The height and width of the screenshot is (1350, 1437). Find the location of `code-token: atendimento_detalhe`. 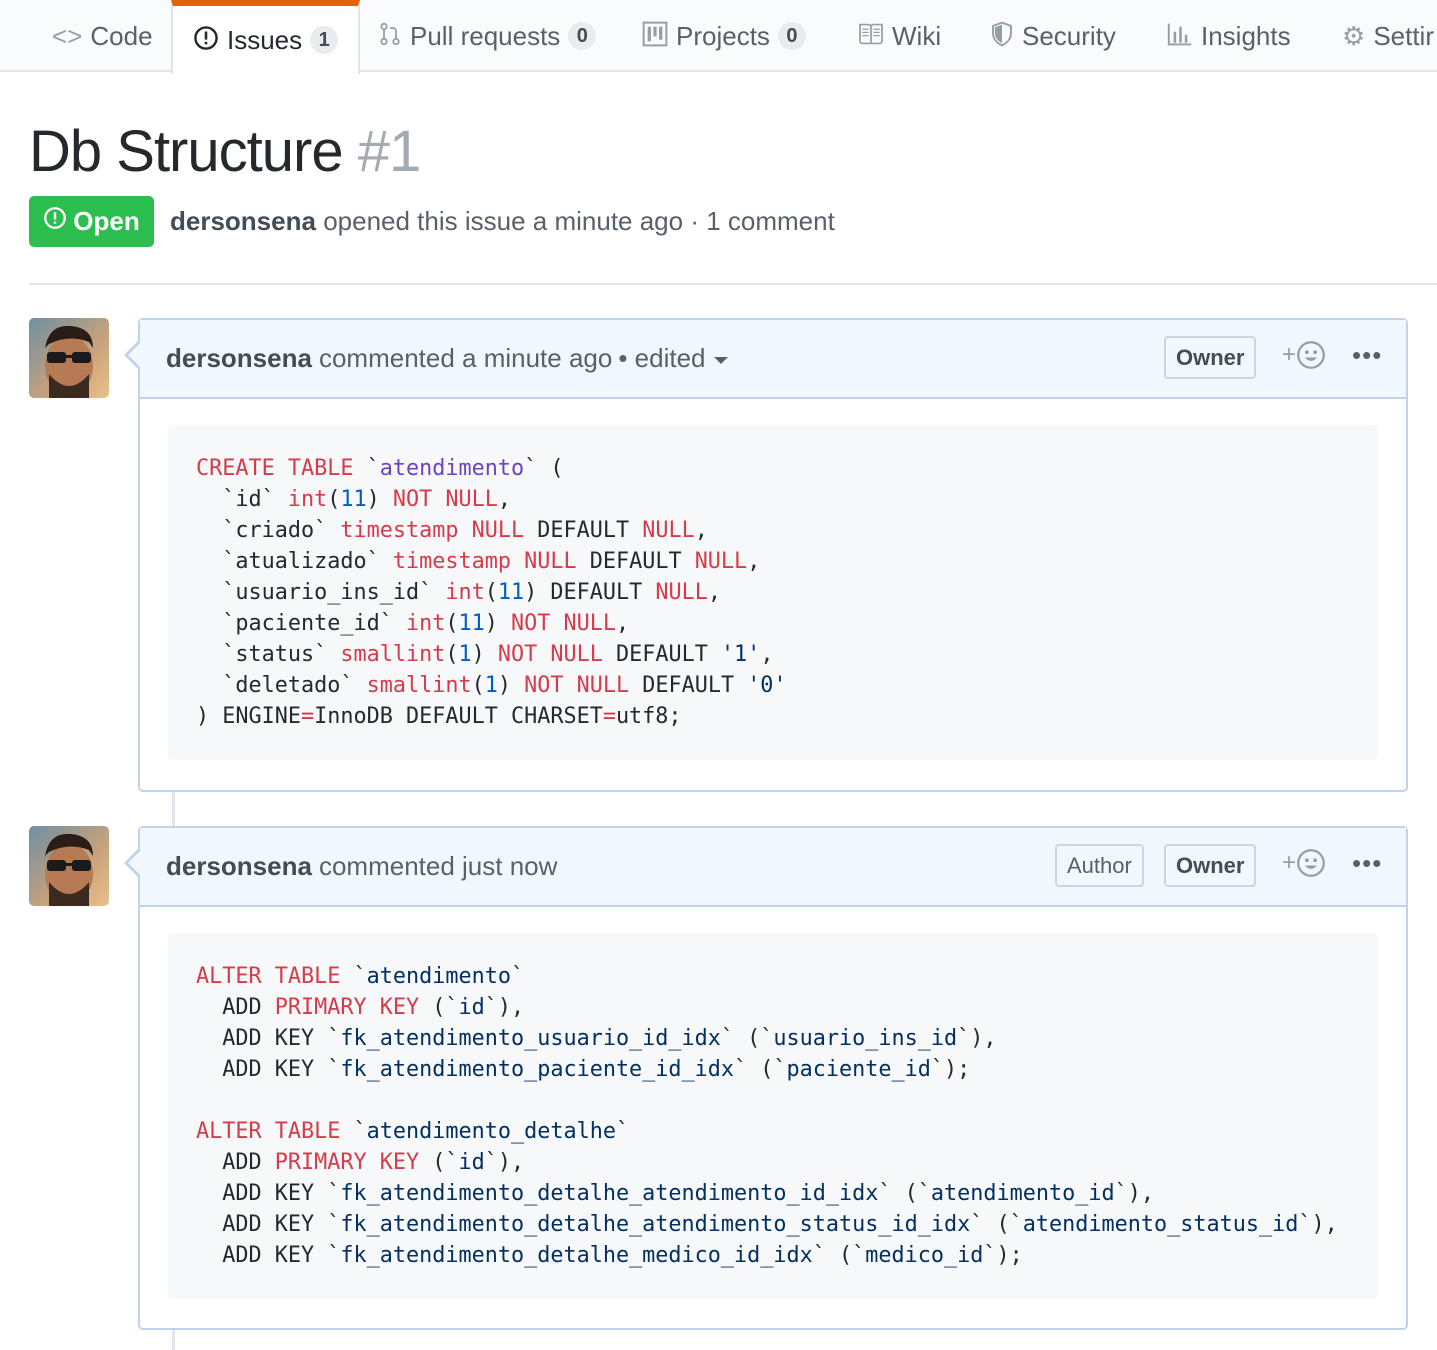

code-token: atendimento_detalhe is located at coordinates (491, 1131).